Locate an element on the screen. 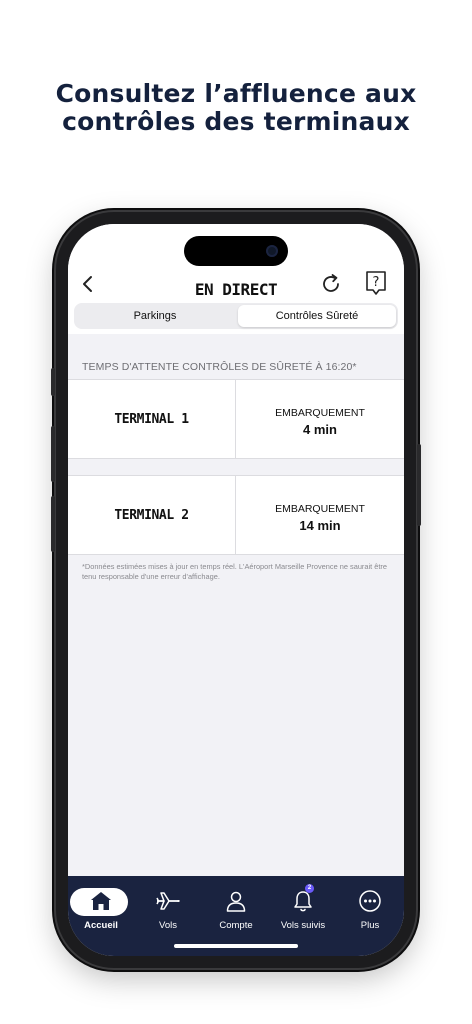 Image resolution: width=472 pixels, height=1024 pixels. camera-icon is located at coordinates (272, 251).